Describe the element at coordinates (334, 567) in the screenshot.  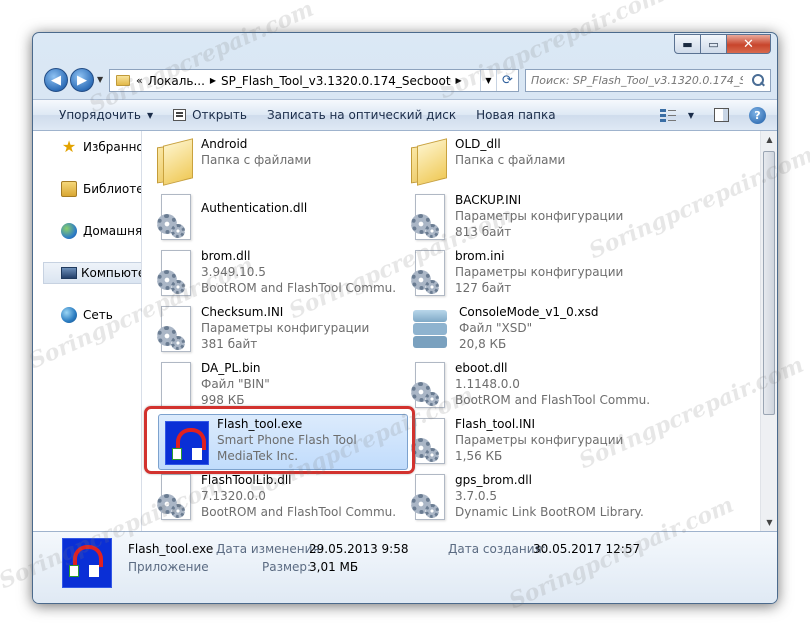
I see `details-size-value: 3,01 МБ` at that location.